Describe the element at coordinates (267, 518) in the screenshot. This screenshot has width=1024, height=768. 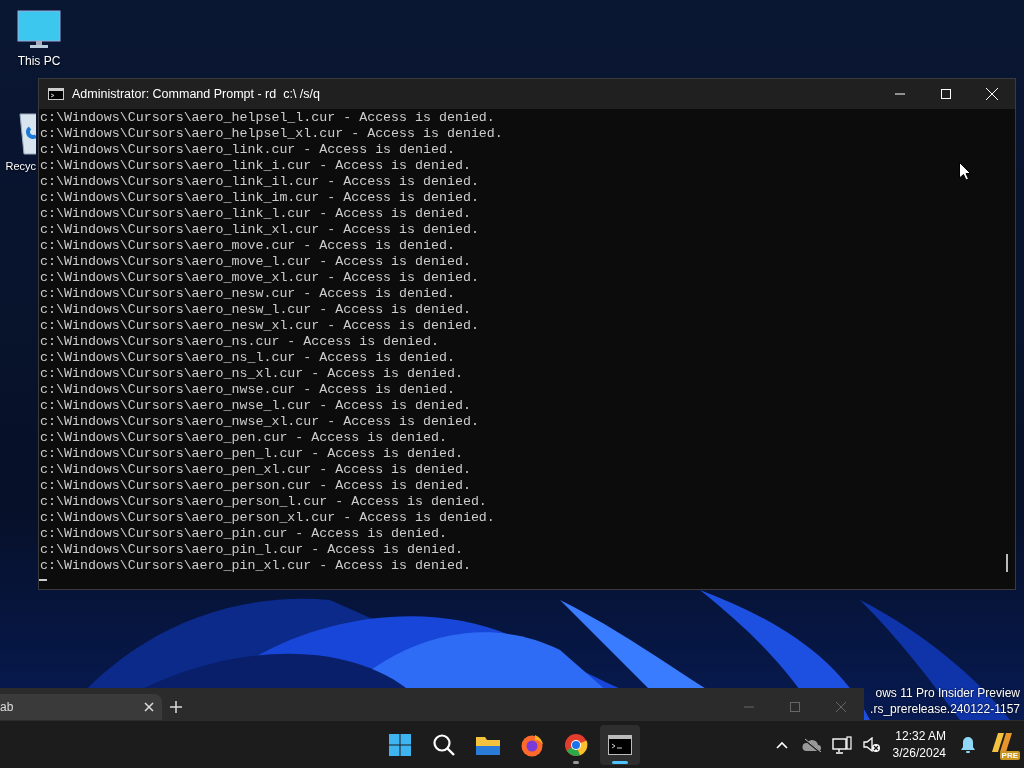
I see `console-line: c:\Windows\Cursors\aero_person_xl.cur - Access is denied.` at that location.